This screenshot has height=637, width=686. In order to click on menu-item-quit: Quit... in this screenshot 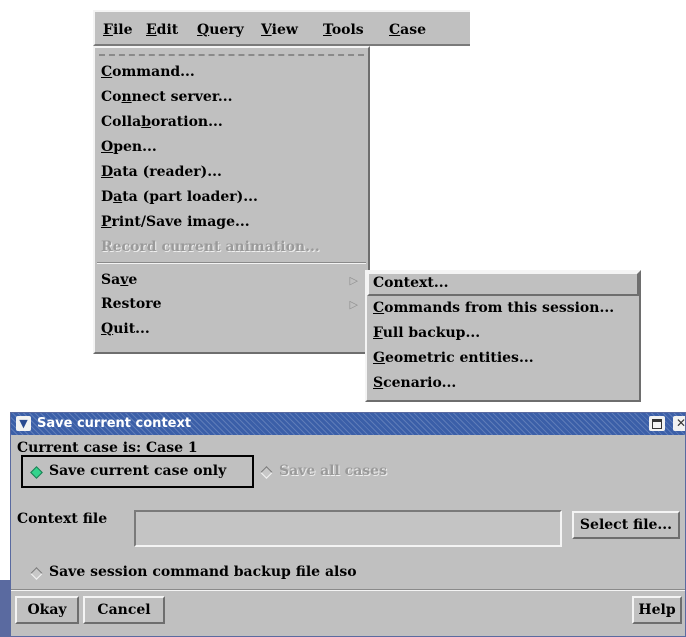, I will do `click(125, 329)`.